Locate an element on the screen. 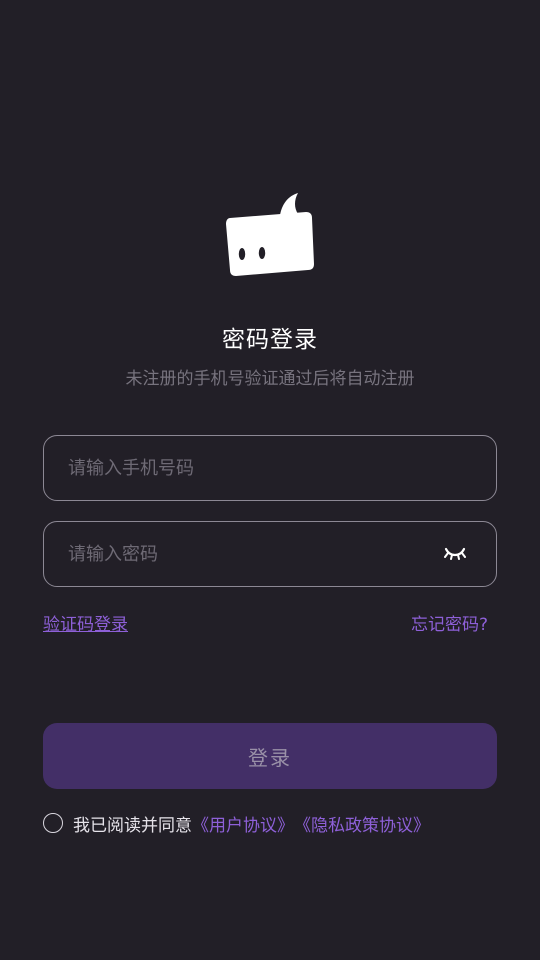 This screenshot has width=540, height=960. agreement-row: 我已阅读并同意 《用户协议》 《隐私政策协议》 is located at coordinates (236, 823).